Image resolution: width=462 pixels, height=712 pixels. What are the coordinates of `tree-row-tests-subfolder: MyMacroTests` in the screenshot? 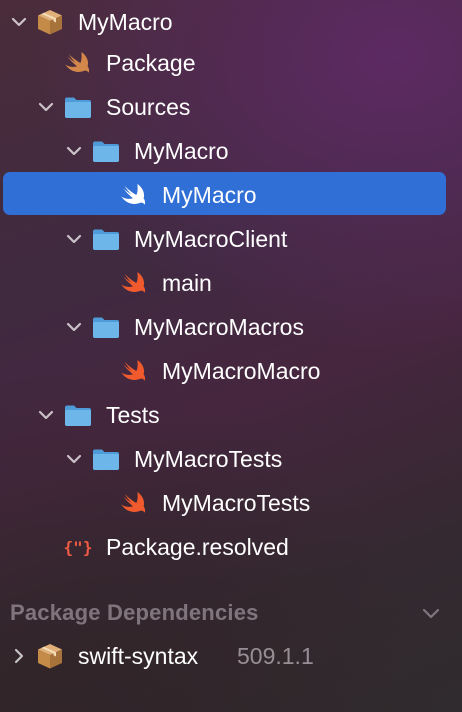 It's located at (231, 459).